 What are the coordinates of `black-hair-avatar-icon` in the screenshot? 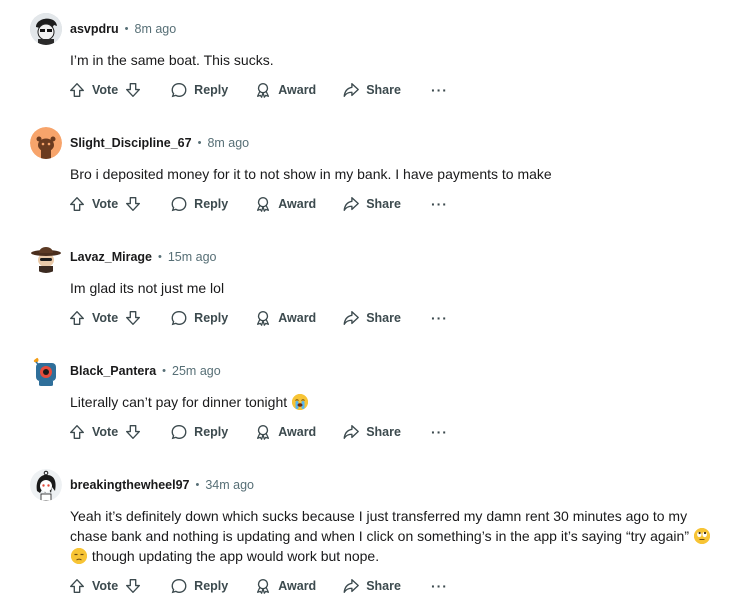 It's located at (46, 29).